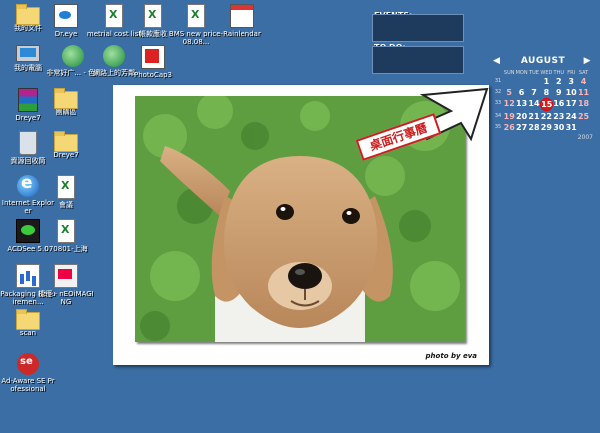 This screenshot has width=600, height=433. I want to click on calendar-day: 19, so click(509, 116).